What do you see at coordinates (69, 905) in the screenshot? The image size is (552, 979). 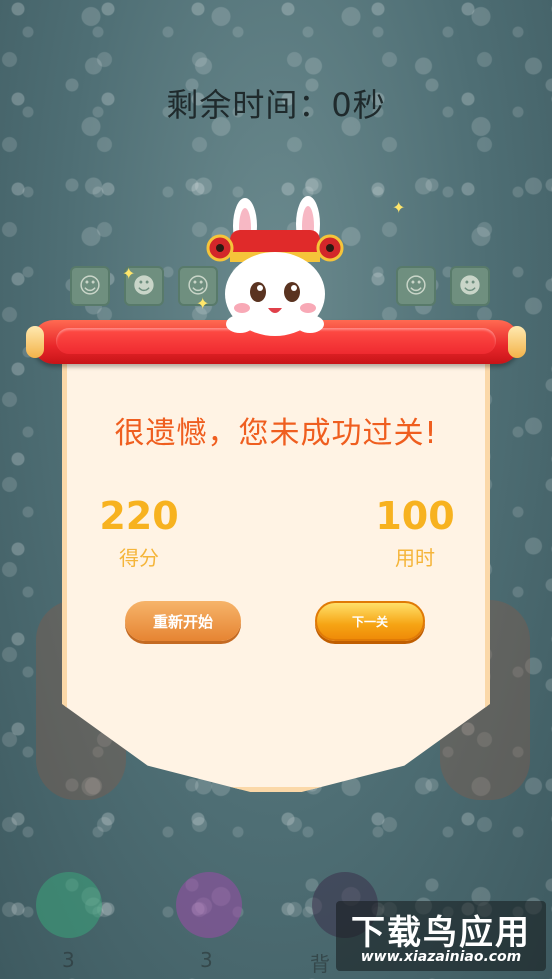 I see `powerup-bubble-green` at bounding box center [69, 905].